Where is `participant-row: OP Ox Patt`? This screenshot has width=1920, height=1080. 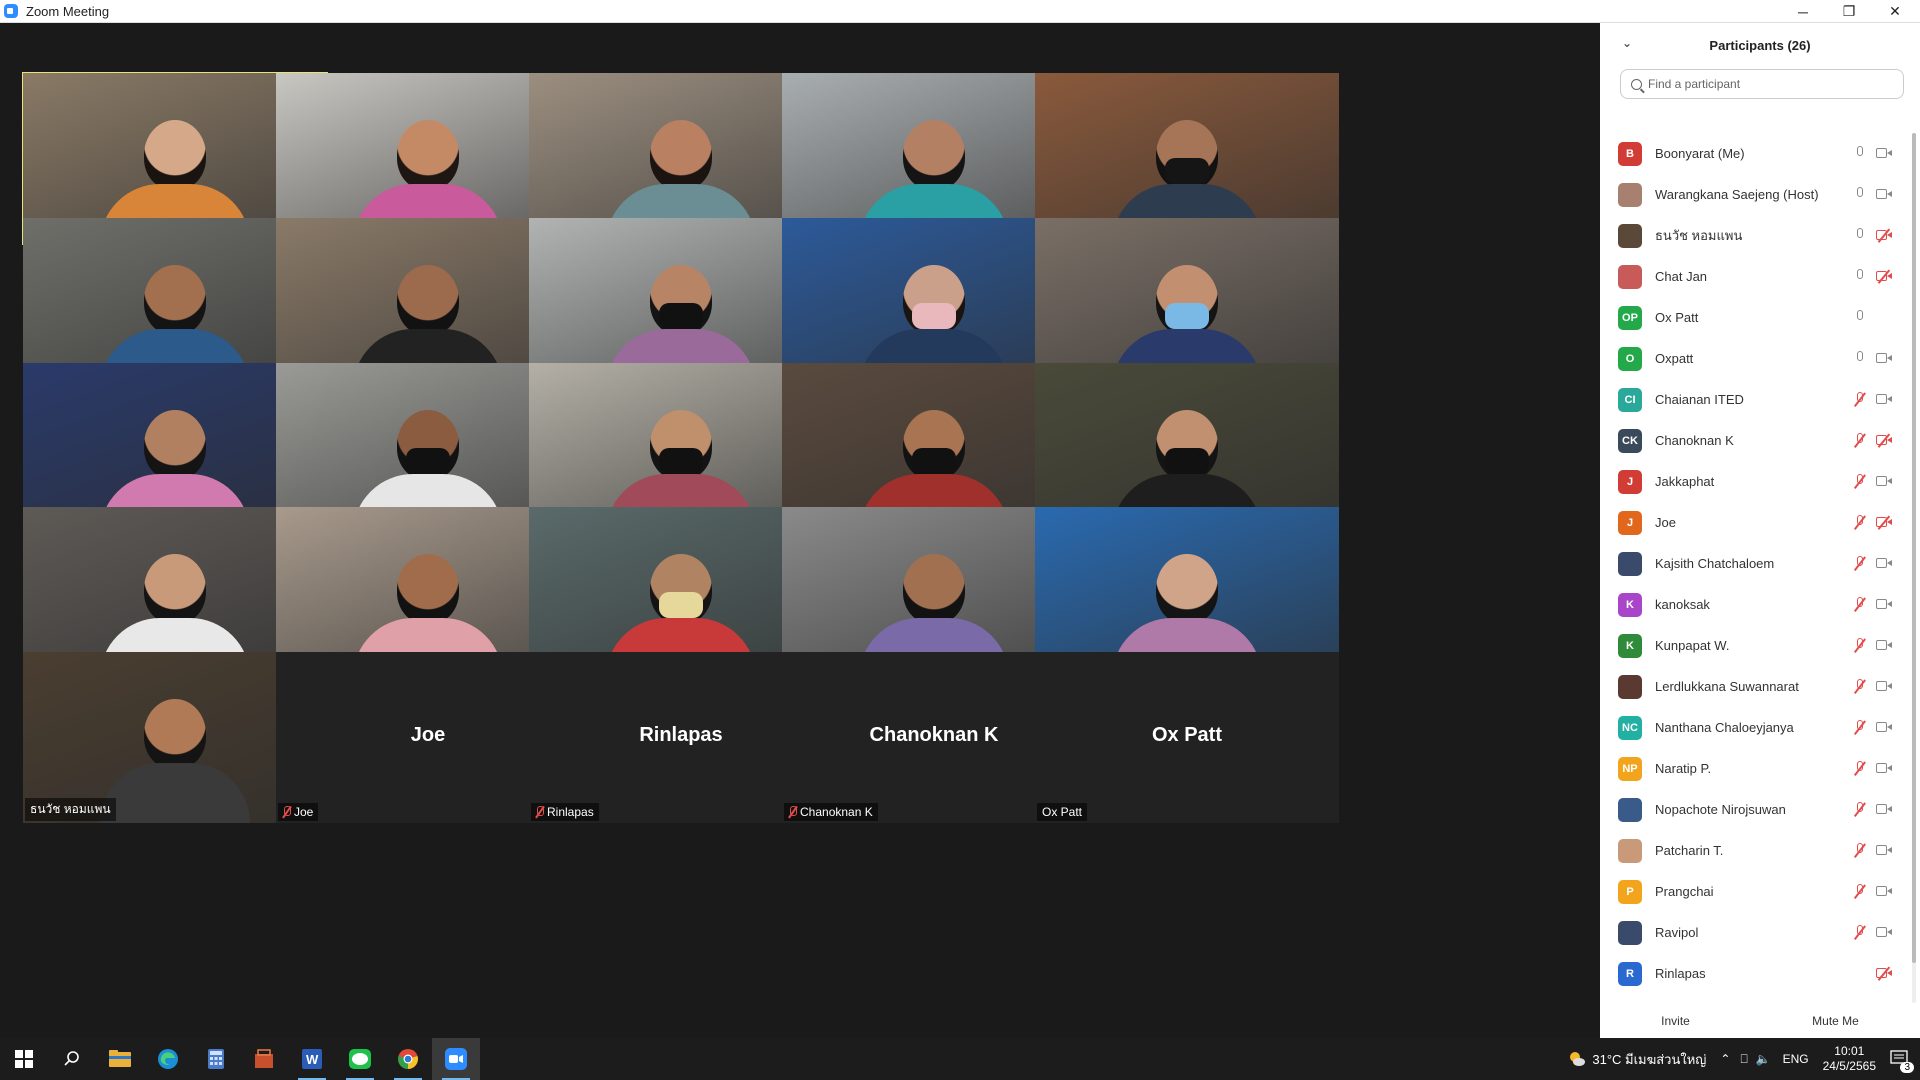 participant-row: OP Ox Patt is located at coordinates (1755, 317).